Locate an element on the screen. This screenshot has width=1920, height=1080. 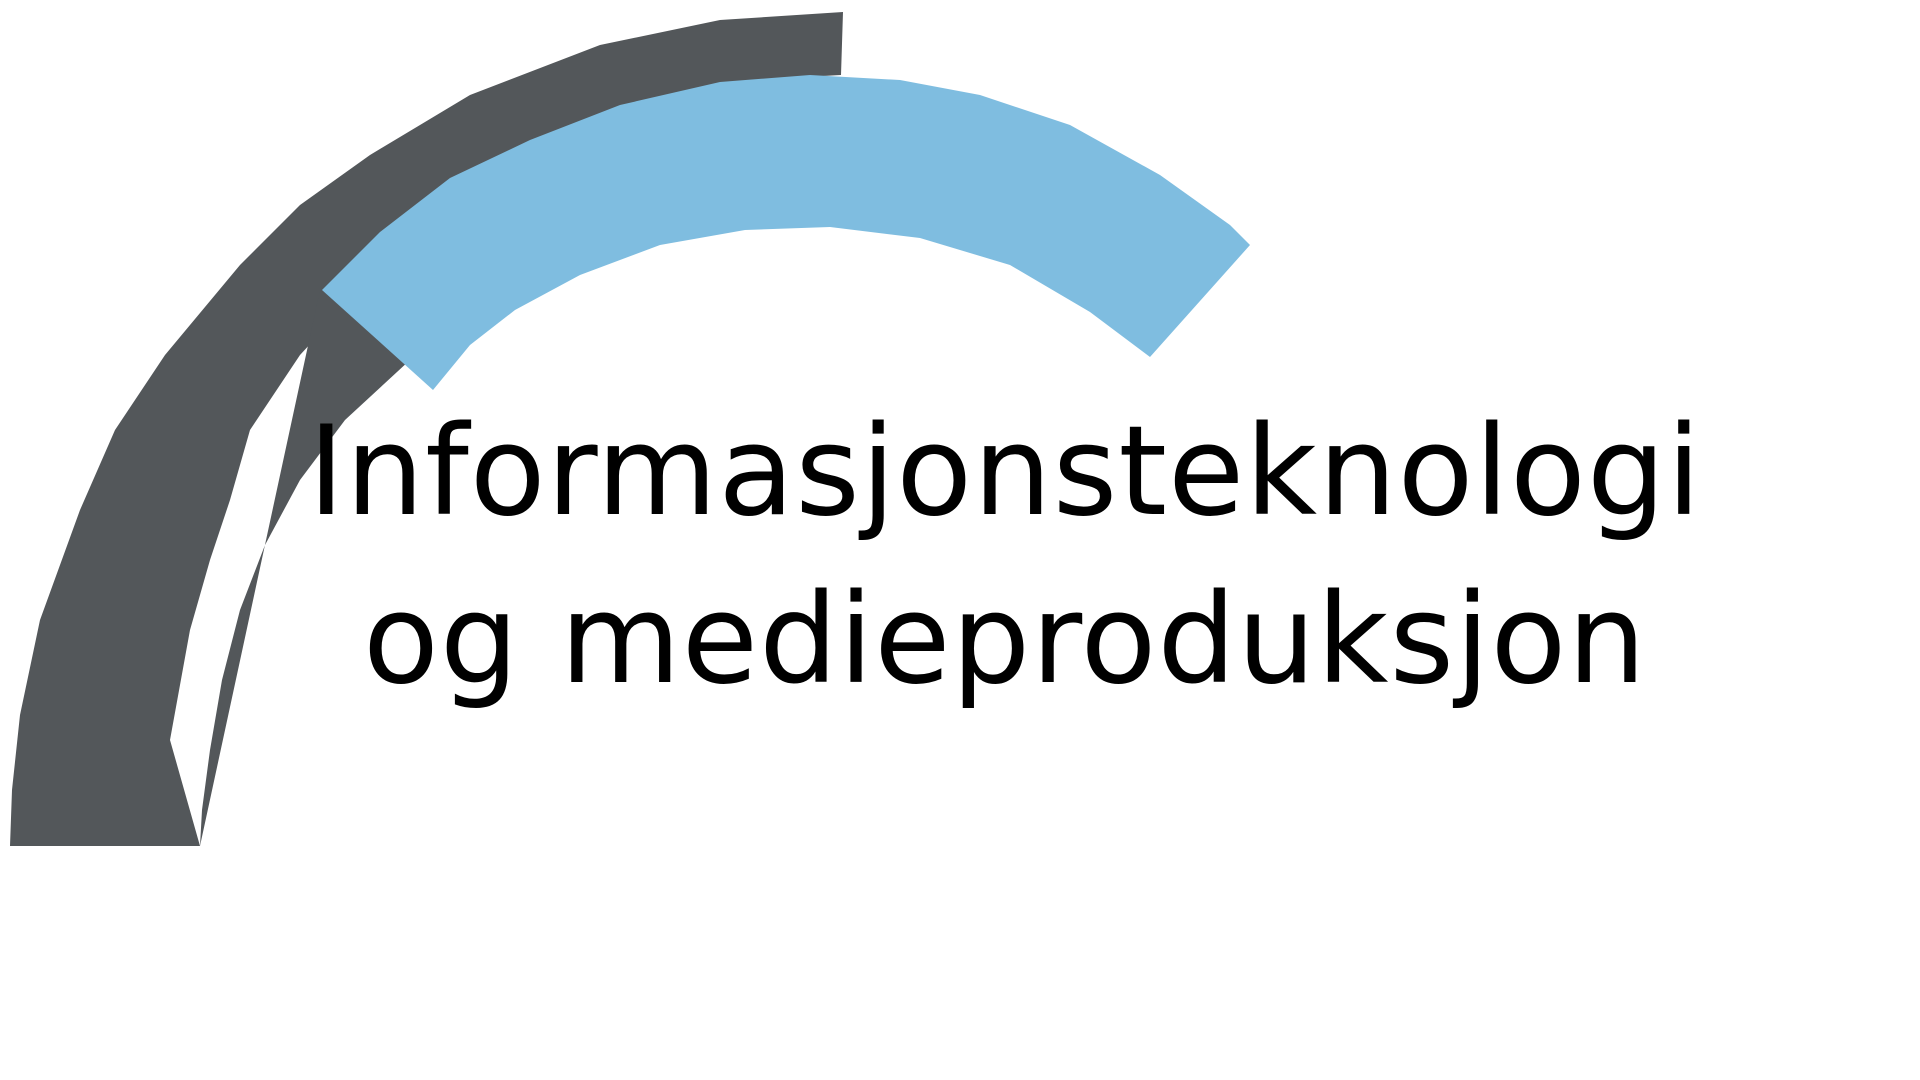
logo-text-line-2: og medieproduksjon is located at coordinates (1005, 640).